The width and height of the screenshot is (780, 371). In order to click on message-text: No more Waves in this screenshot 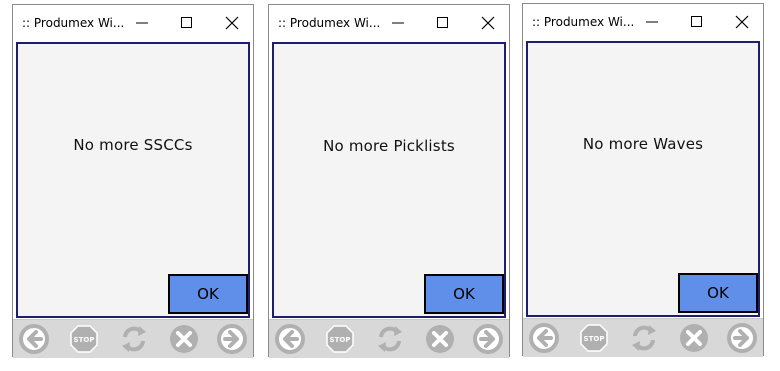, I will do `click(643, 144)`.